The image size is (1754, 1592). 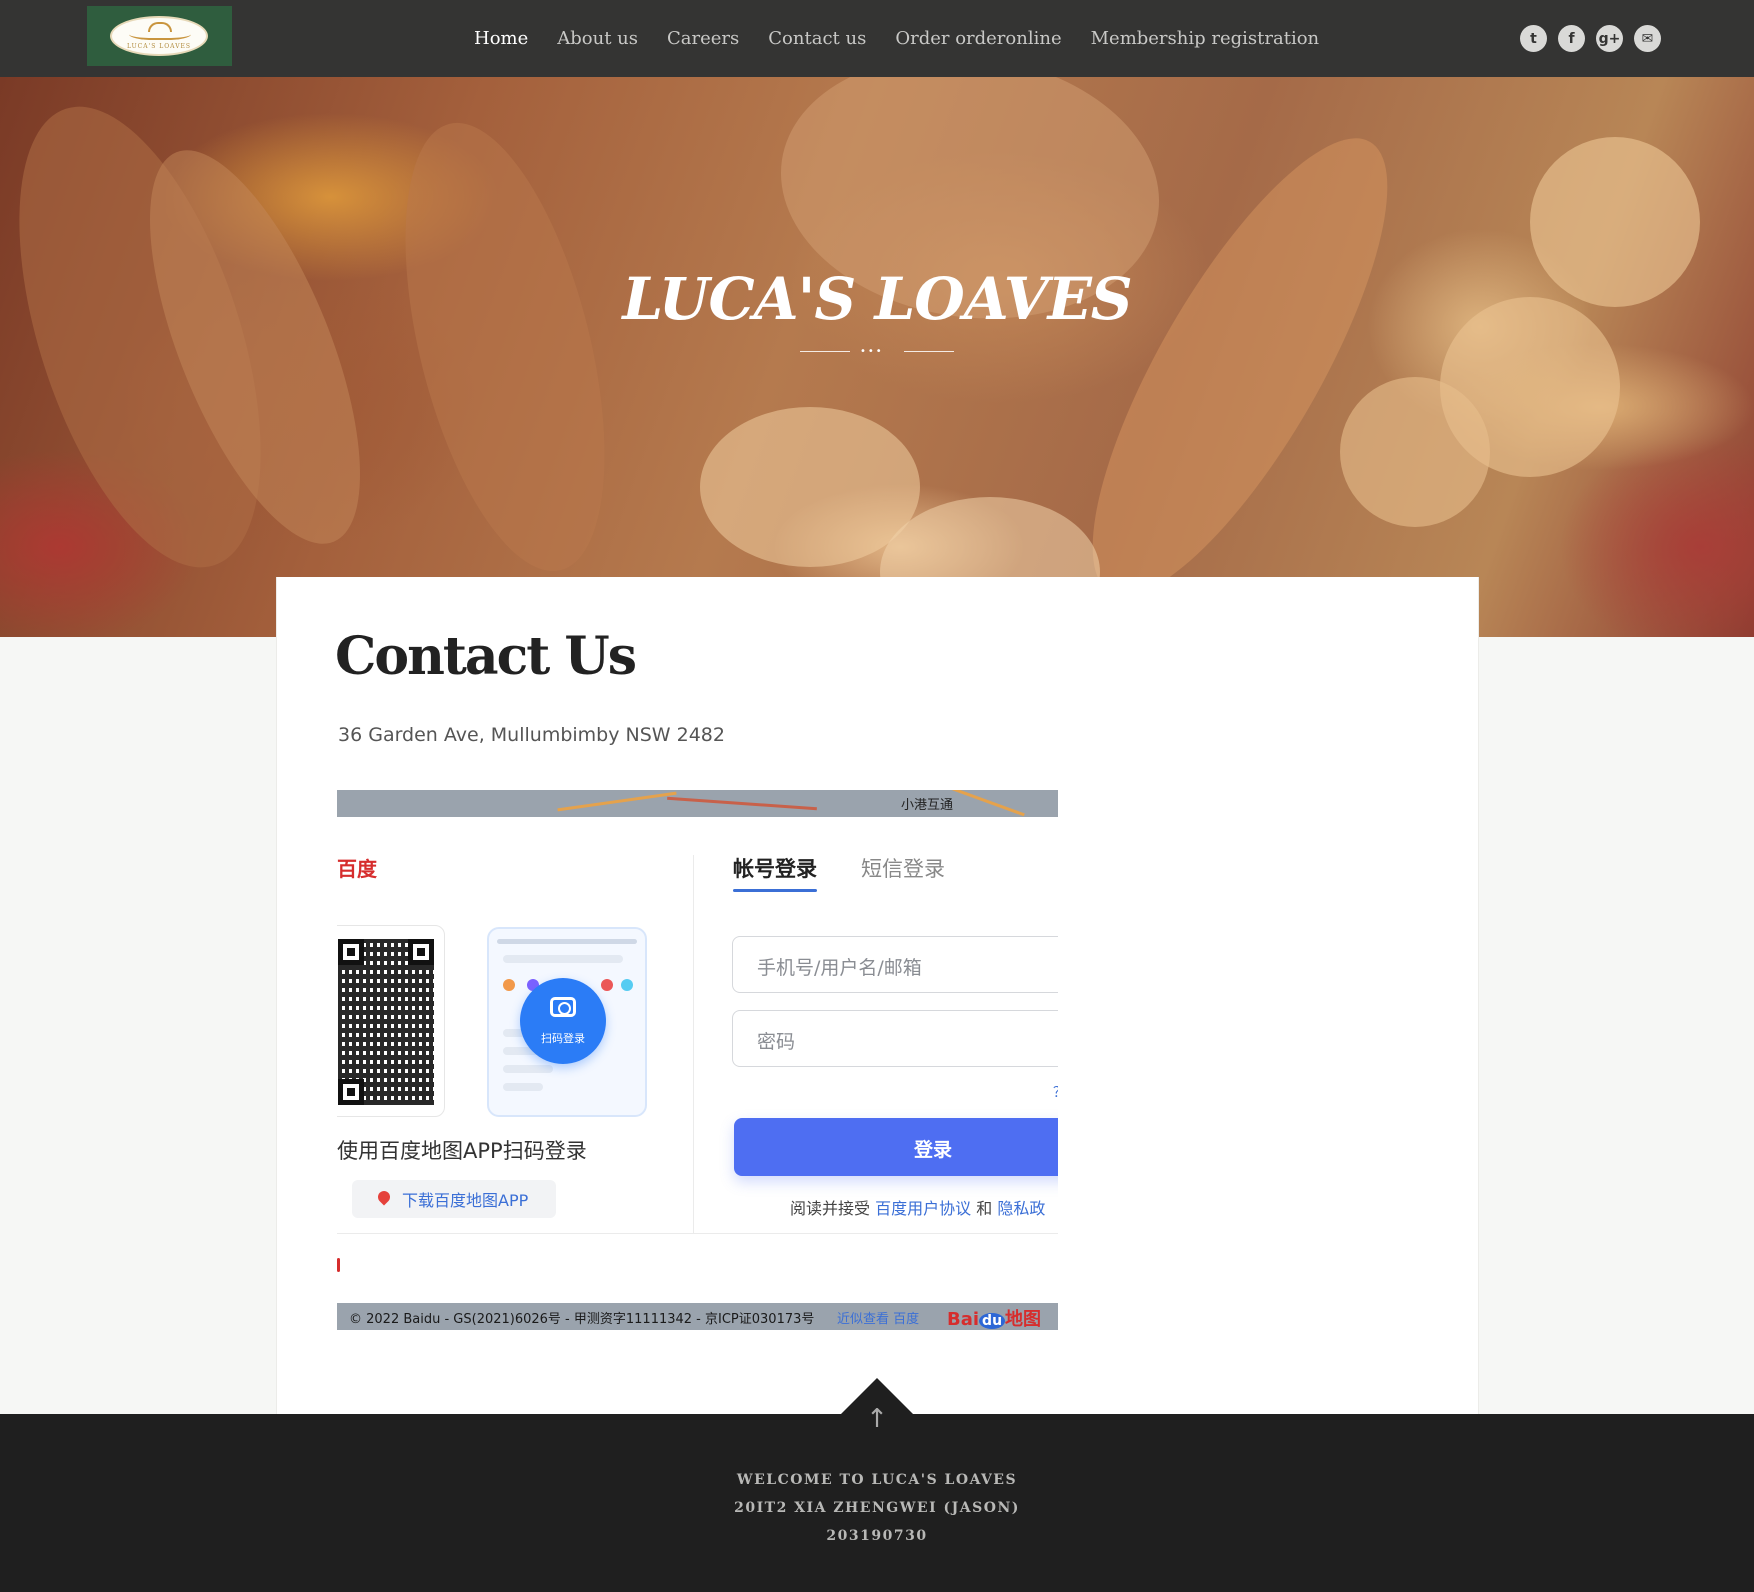 I want to click on social-links: t f g+ ✉, so click(x=1596, y=38).